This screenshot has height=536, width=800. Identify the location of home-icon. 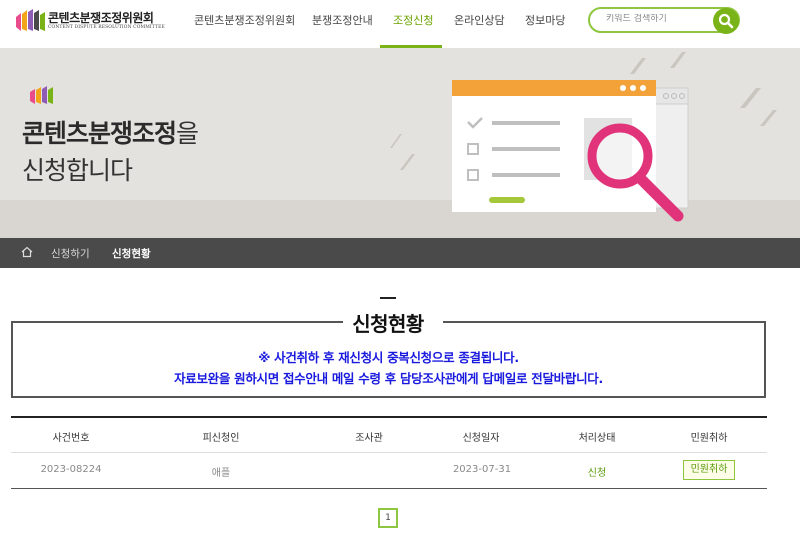
(27, 252).